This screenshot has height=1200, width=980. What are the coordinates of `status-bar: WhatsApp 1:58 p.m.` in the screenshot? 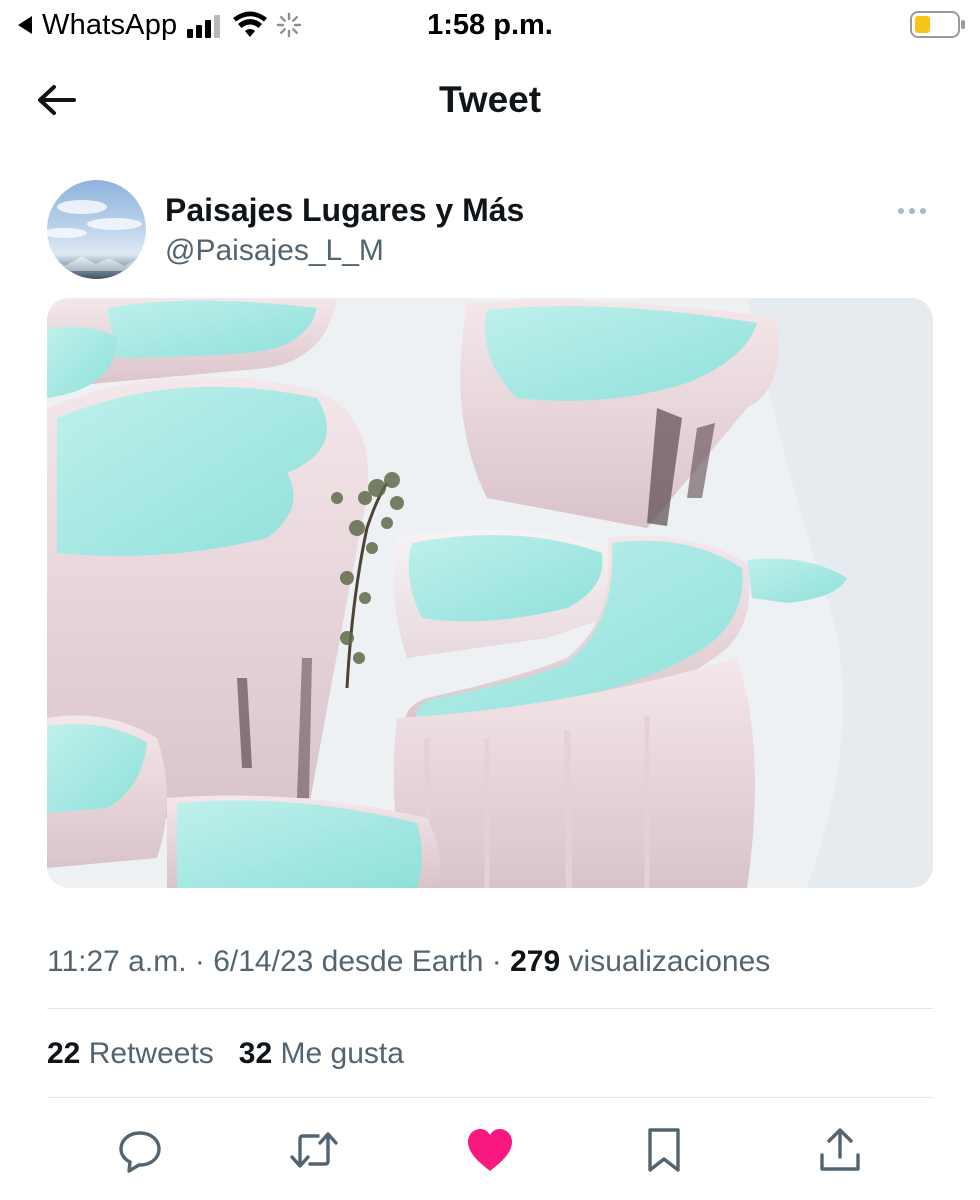 It's located at (490, 25).